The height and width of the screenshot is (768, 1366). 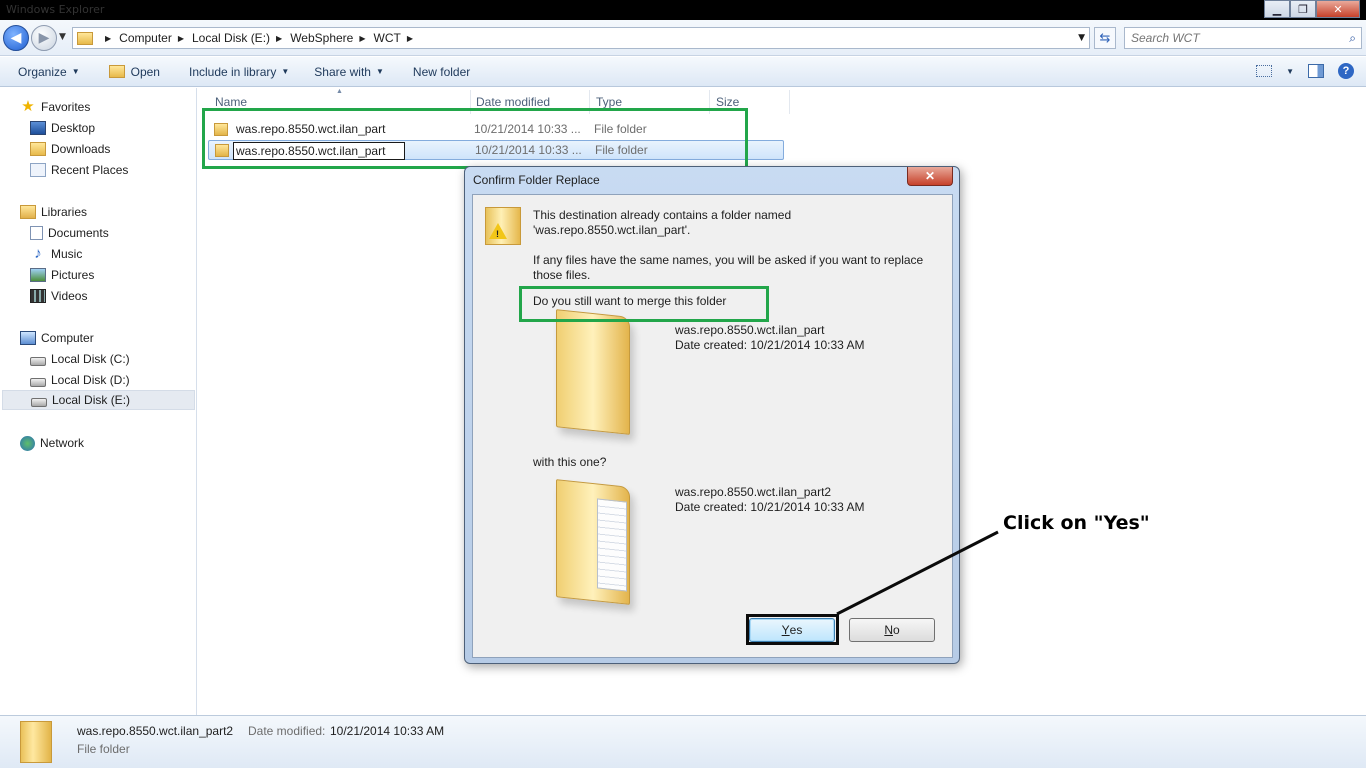 I want to click on nav-network: Network, so click(x=98, y=443).